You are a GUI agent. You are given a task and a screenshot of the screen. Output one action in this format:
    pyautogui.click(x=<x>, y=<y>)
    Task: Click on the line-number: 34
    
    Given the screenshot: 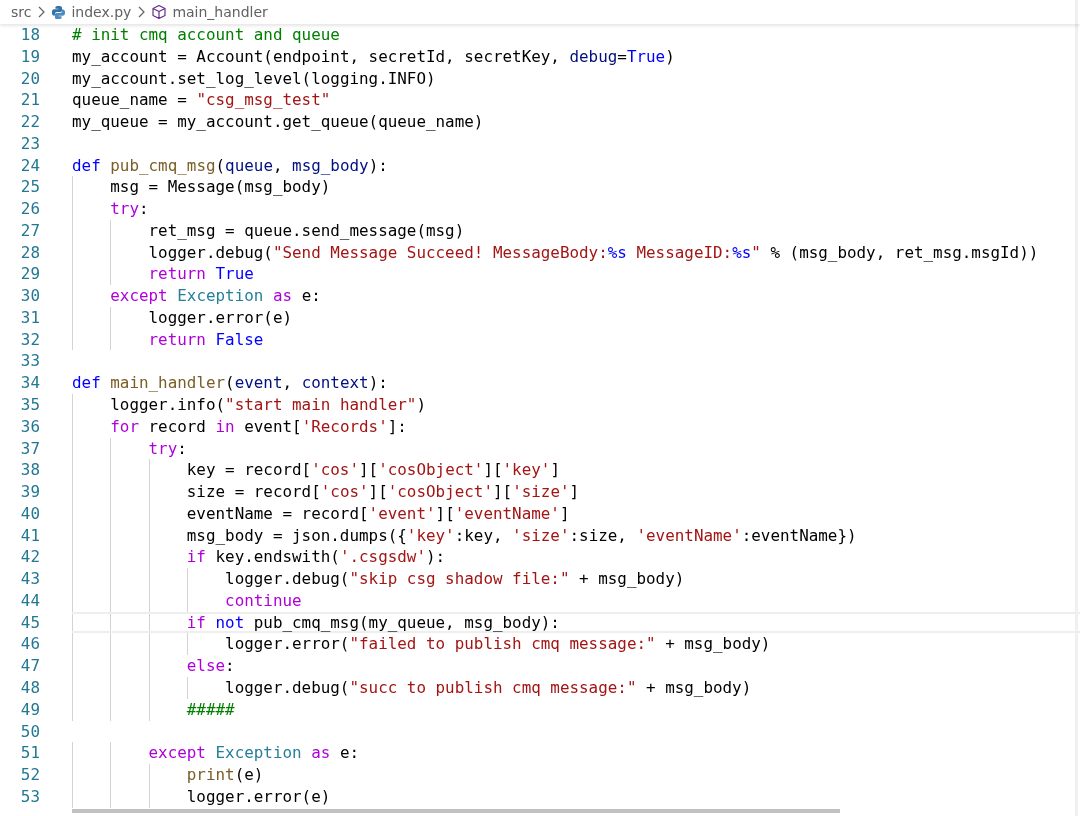 What is the action you would take?
    pyautogui.click(x=29, y=383)
    